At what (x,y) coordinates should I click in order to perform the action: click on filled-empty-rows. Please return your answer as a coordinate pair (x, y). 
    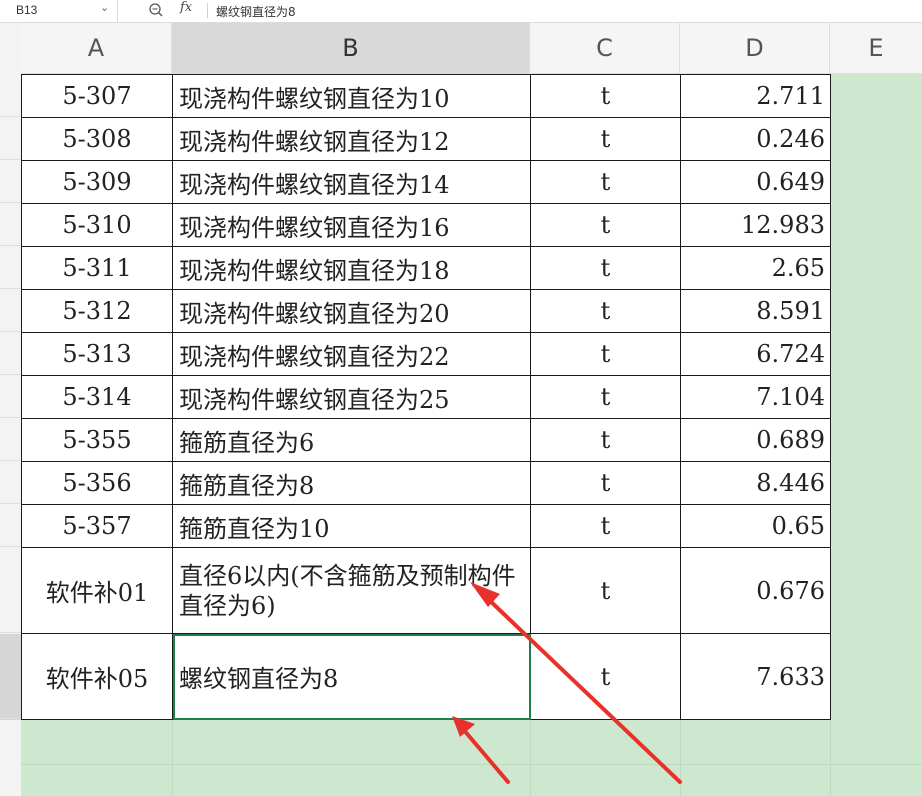
    Looking at the image, I should click on (471, 758).